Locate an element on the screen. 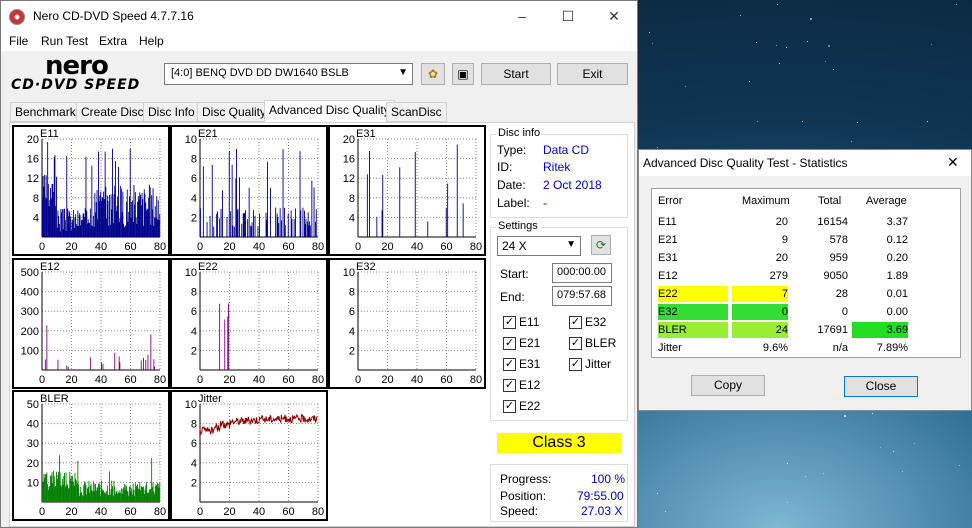  menu-extra: Extra is located at coordinates (113, 41).